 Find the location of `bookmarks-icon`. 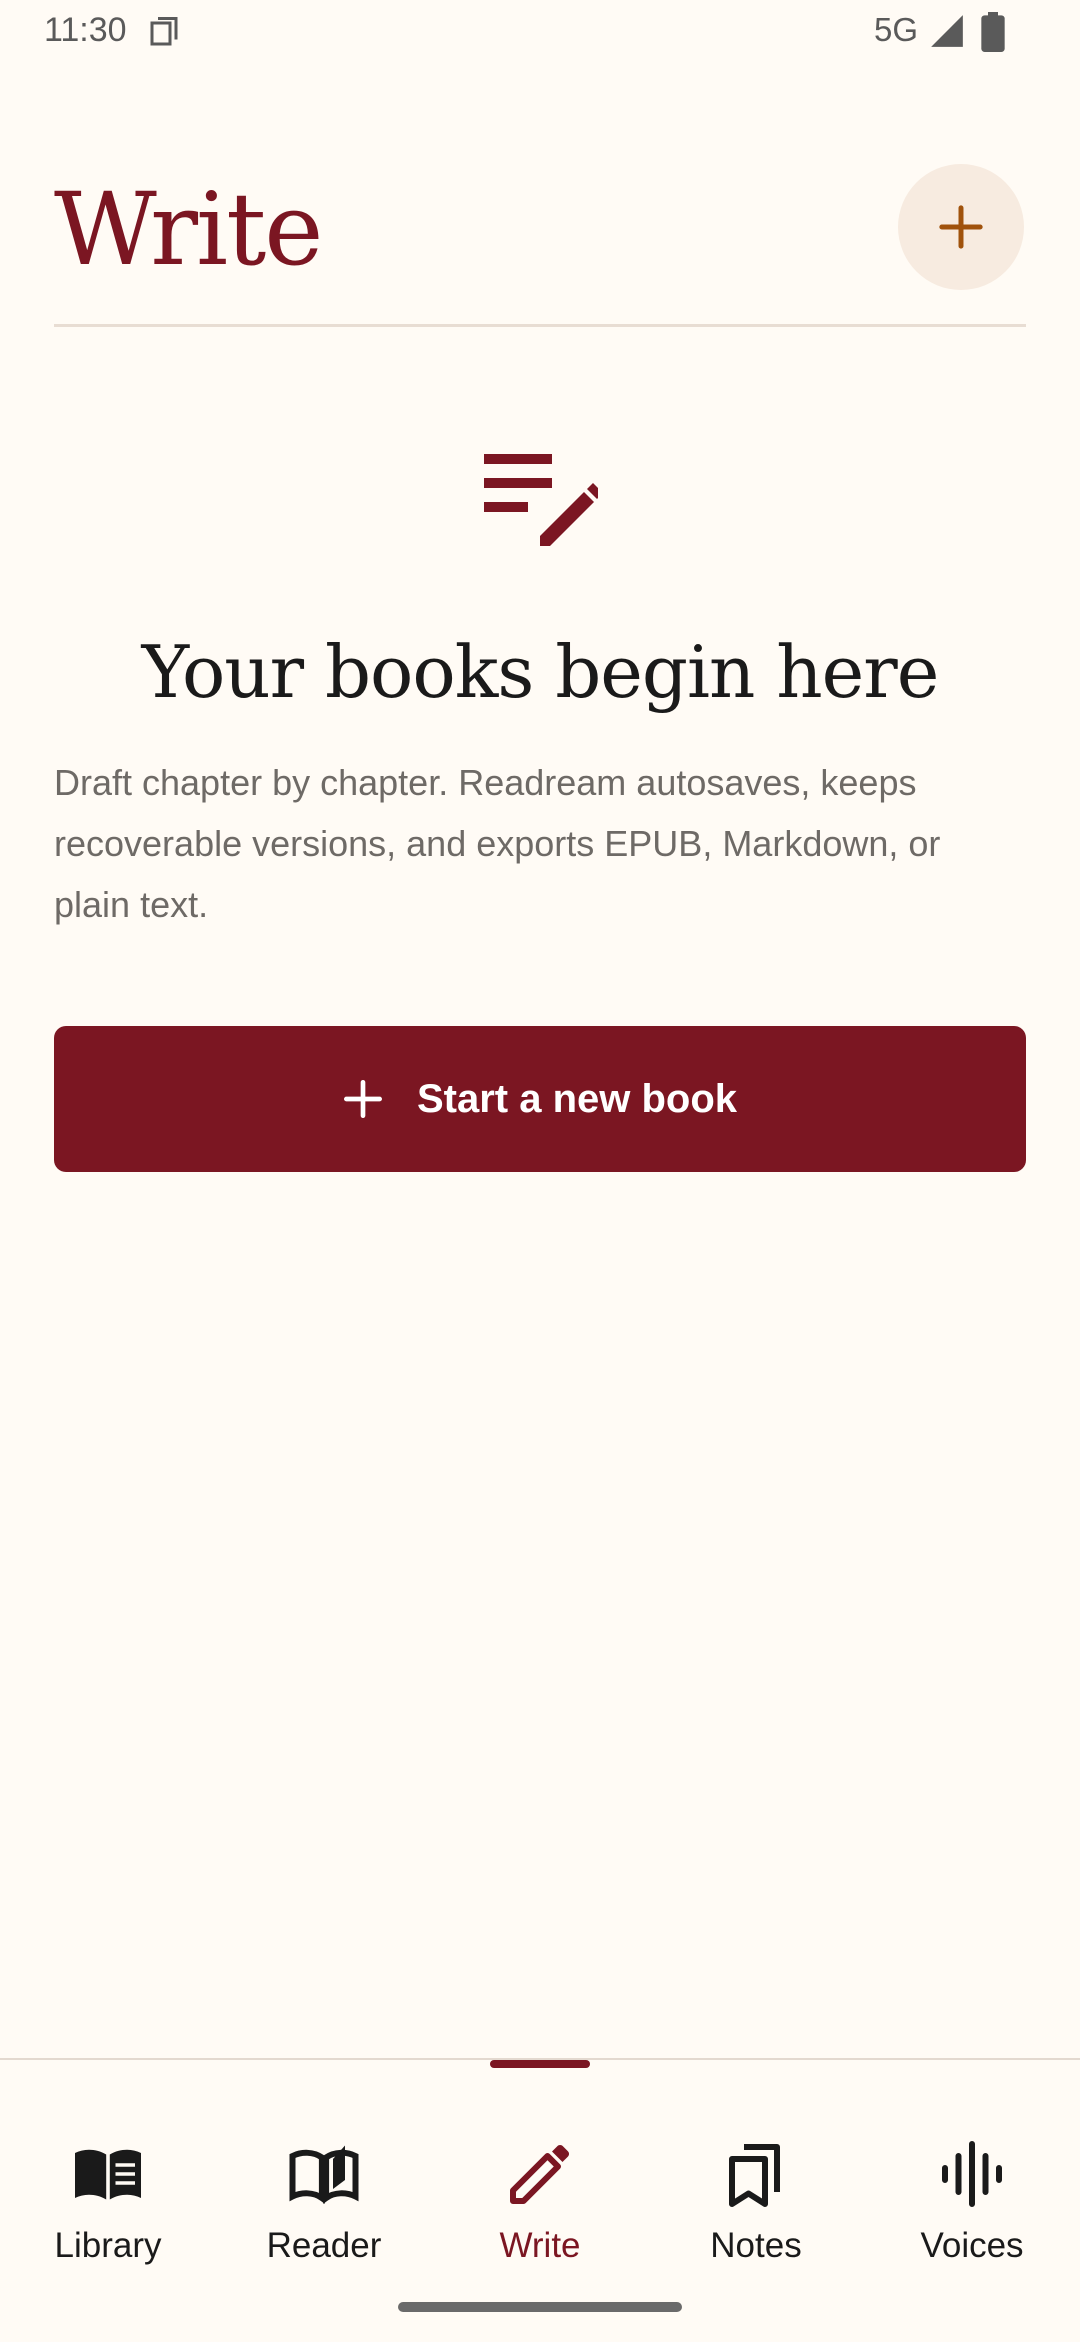

bookmarks-icon is located at coordinates (754, 2175).